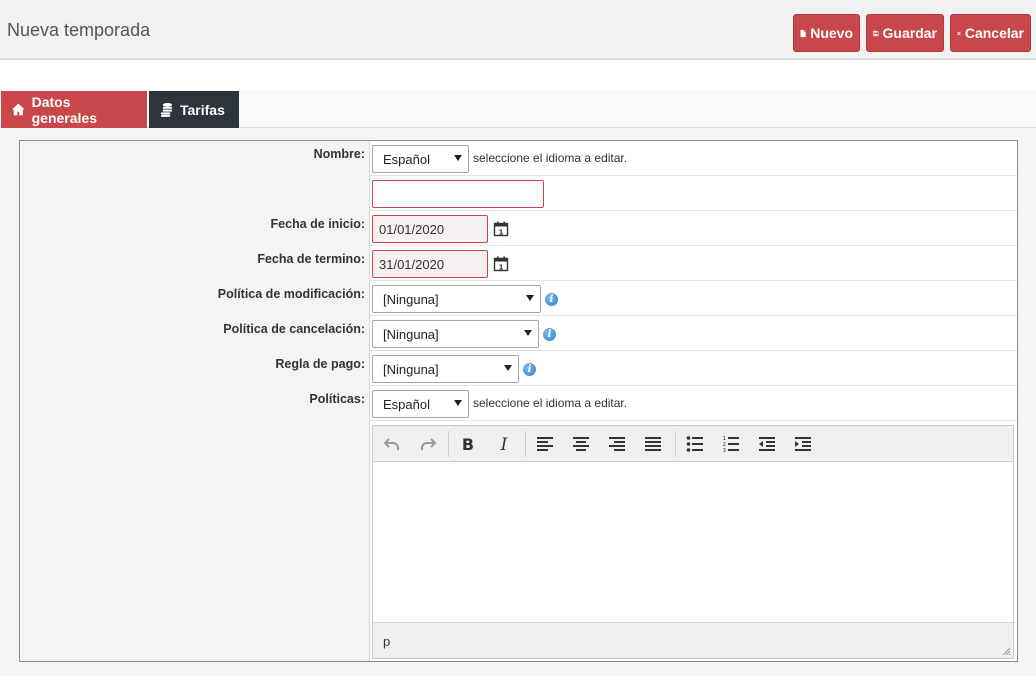  Describe the element at coordinates (430, 264) in the screenshot. I see `fecha-termino-input` at that location.